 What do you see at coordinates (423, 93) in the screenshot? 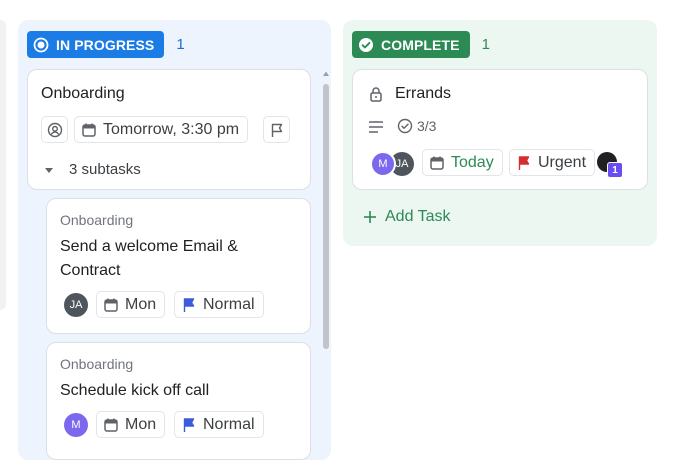
I see `task-title: Errands` at bounding box center [423, 93].